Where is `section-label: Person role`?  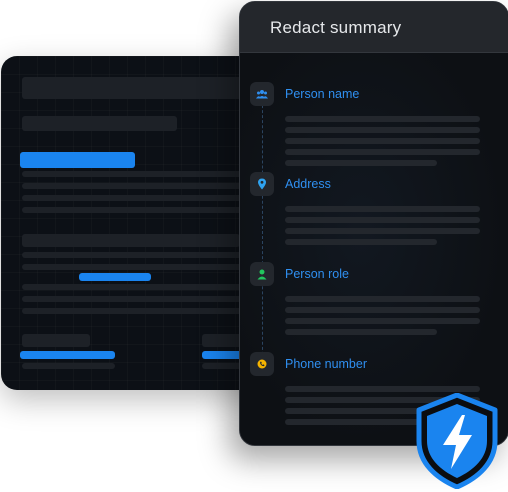 section-label: Person role is located at coordinates (317, 274).